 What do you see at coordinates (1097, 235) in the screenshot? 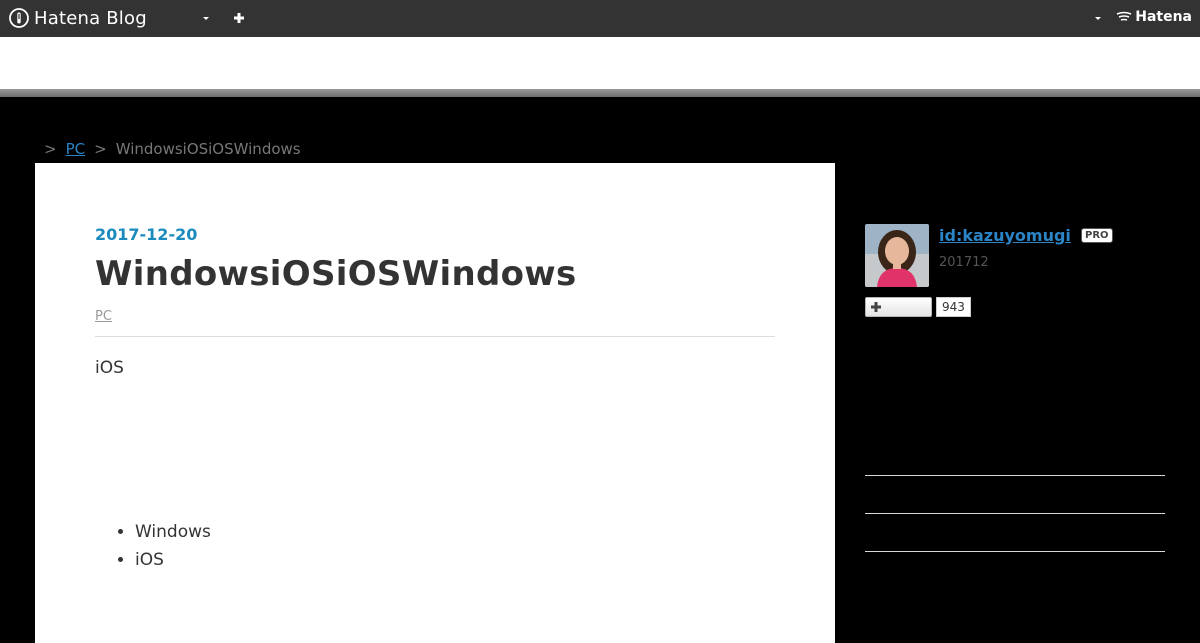
I see `pro-badge: PRO` at bounding box center [1097, 235].